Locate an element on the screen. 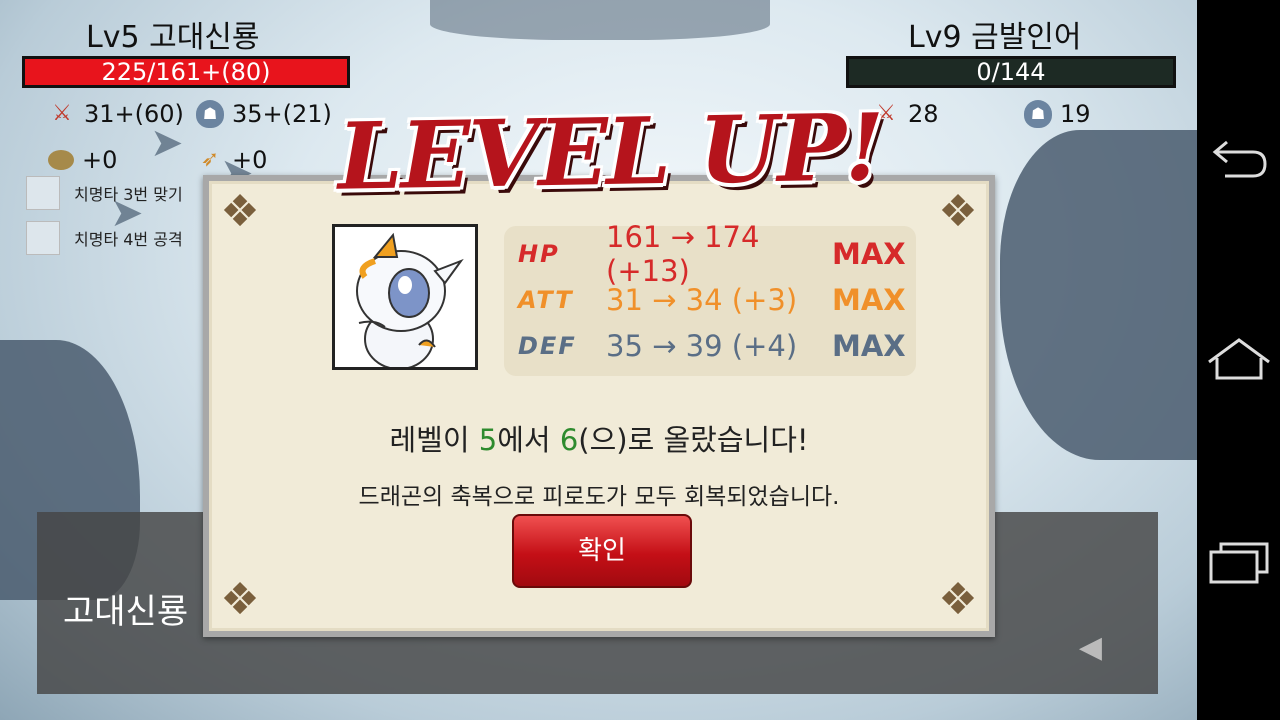 The width and height of the screenshot is (1280, 720). sword-icon: ⚔ is located at coordinates (62, 113).